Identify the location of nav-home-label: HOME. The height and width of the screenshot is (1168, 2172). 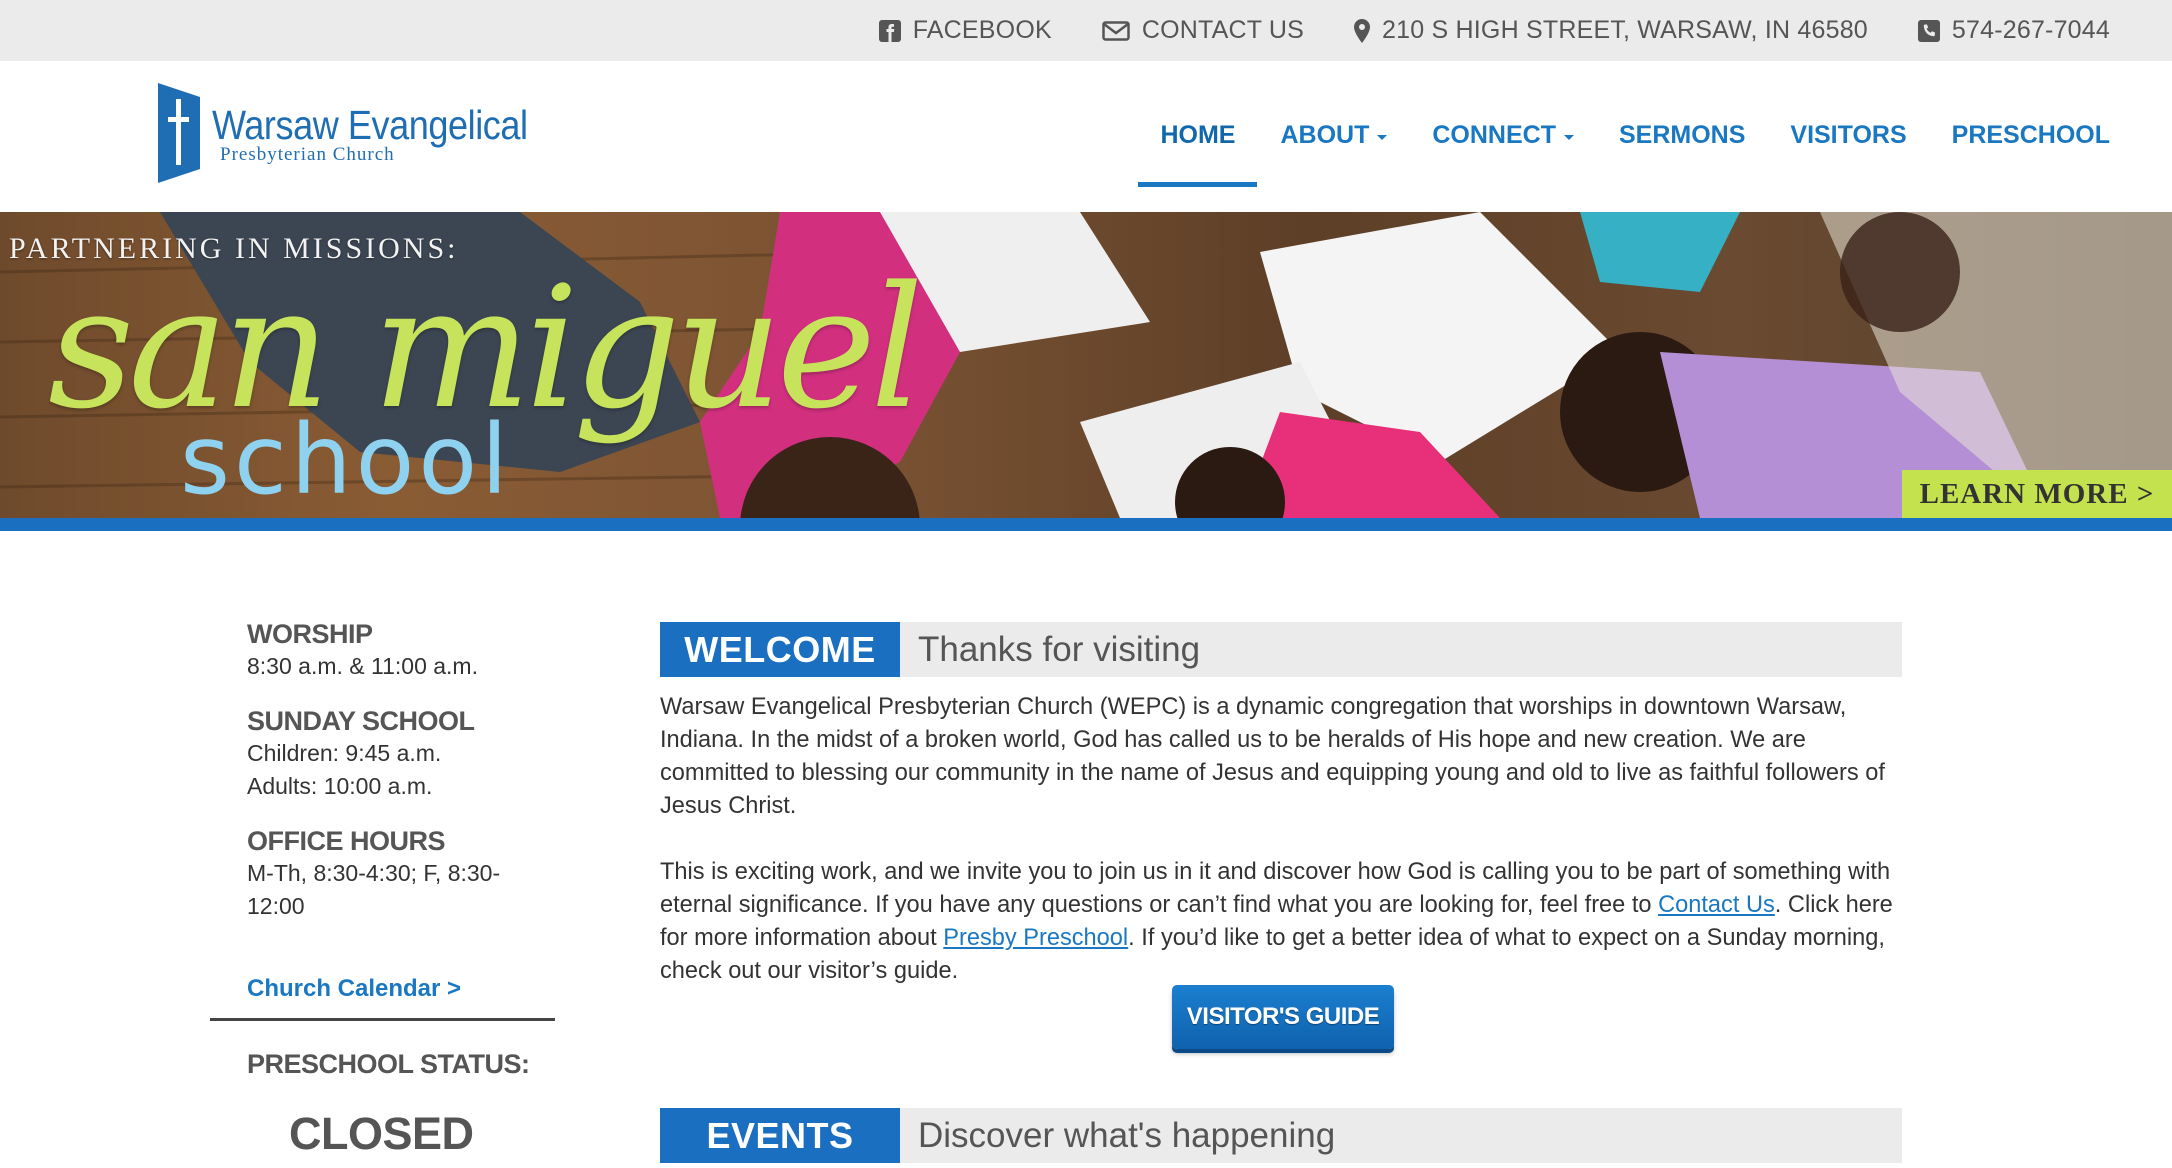
(1198, 134).